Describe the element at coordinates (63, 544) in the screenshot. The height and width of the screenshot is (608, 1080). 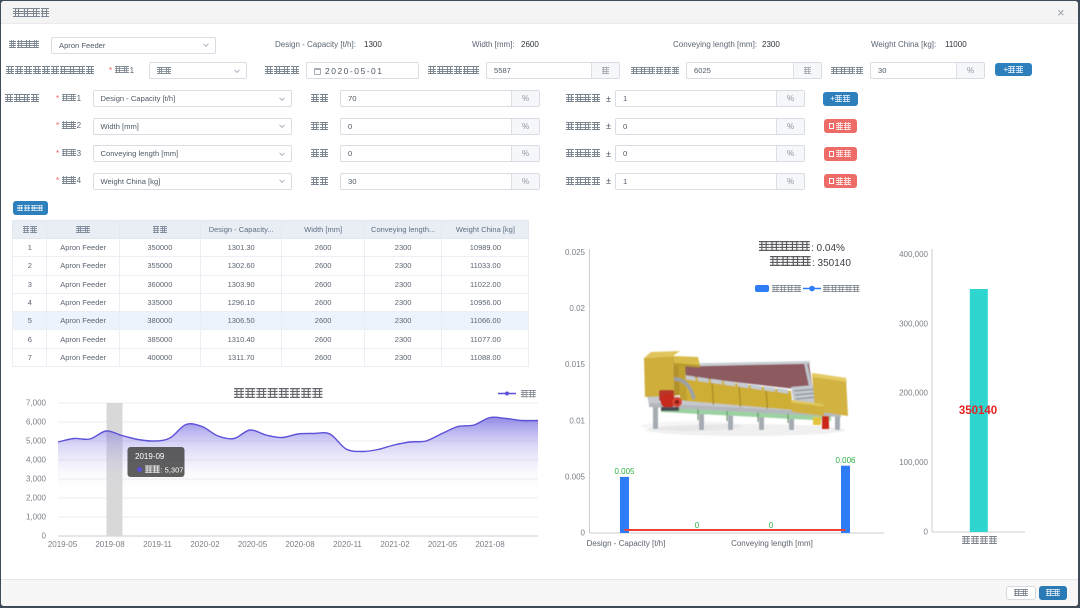
I see `svg-text: 2019-05` at that location.